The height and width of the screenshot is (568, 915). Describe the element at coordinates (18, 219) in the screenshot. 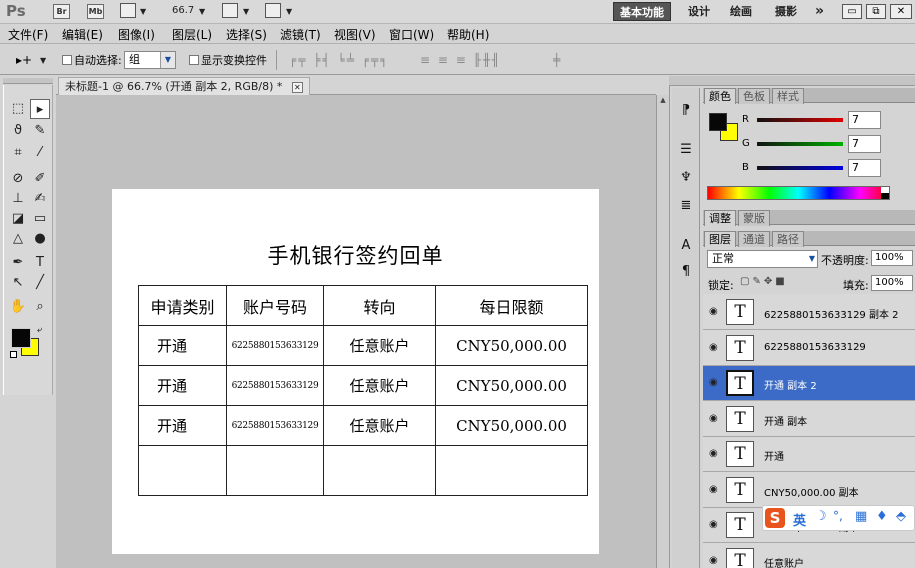

I see `eraser-tool-icon: ◪` at that location.